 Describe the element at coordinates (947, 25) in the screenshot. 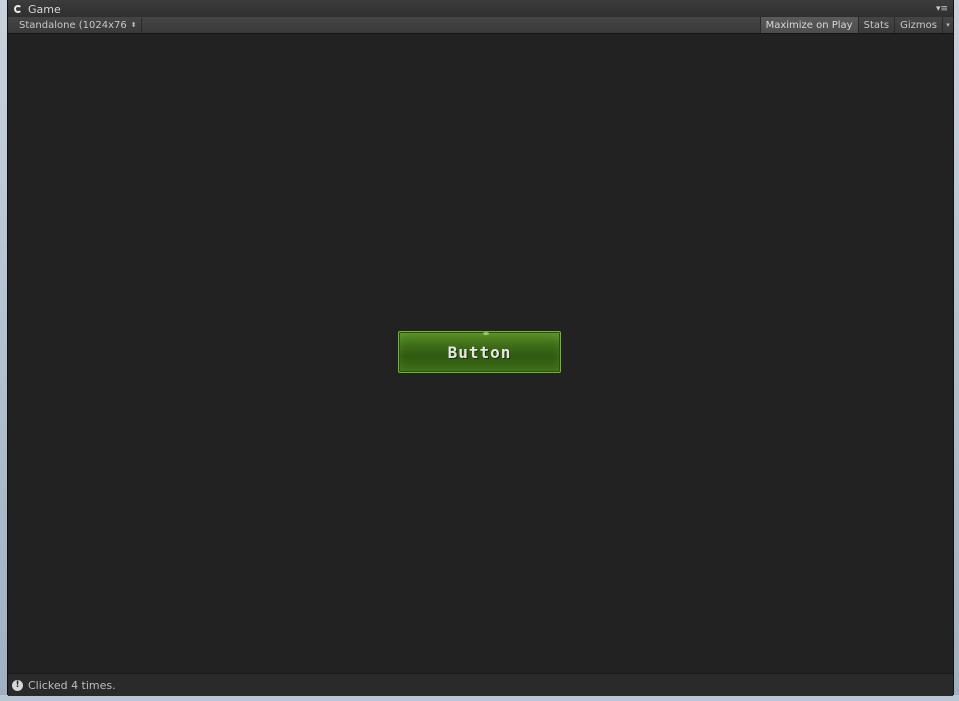

I see `gizmos-dropdown-arrow-icon: ▾` at that location.